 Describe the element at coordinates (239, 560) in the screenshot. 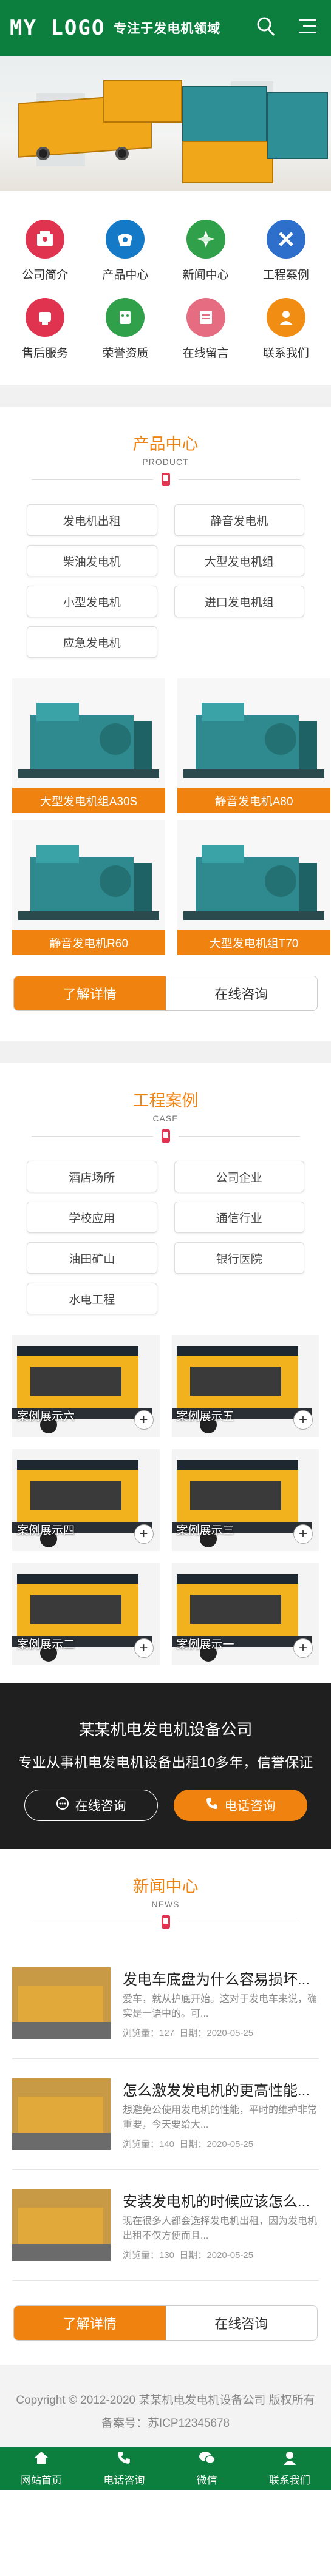

I see `category-button: 大型发电机组` at that location.